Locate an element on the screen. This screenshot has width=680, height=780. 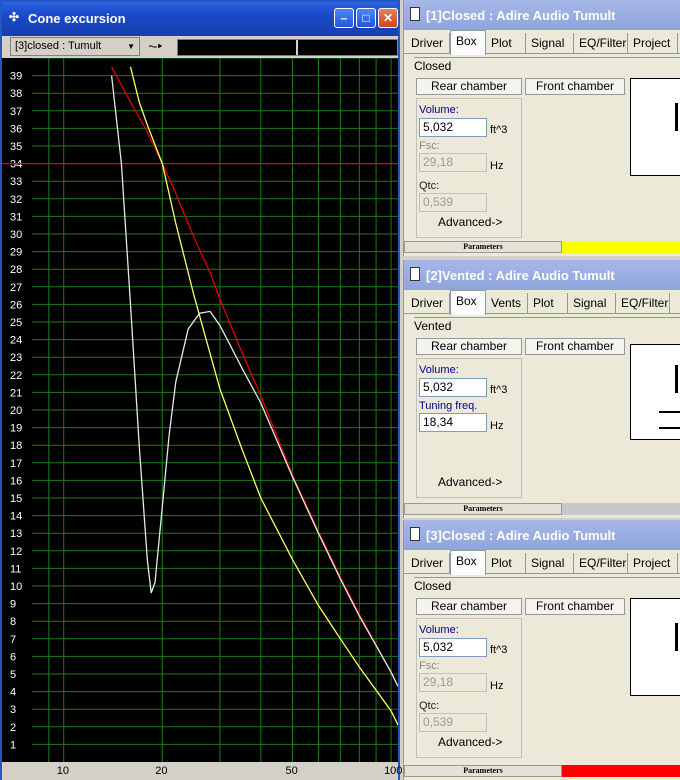
qtc-field: 0,539 is located at coordinates (453, 722).